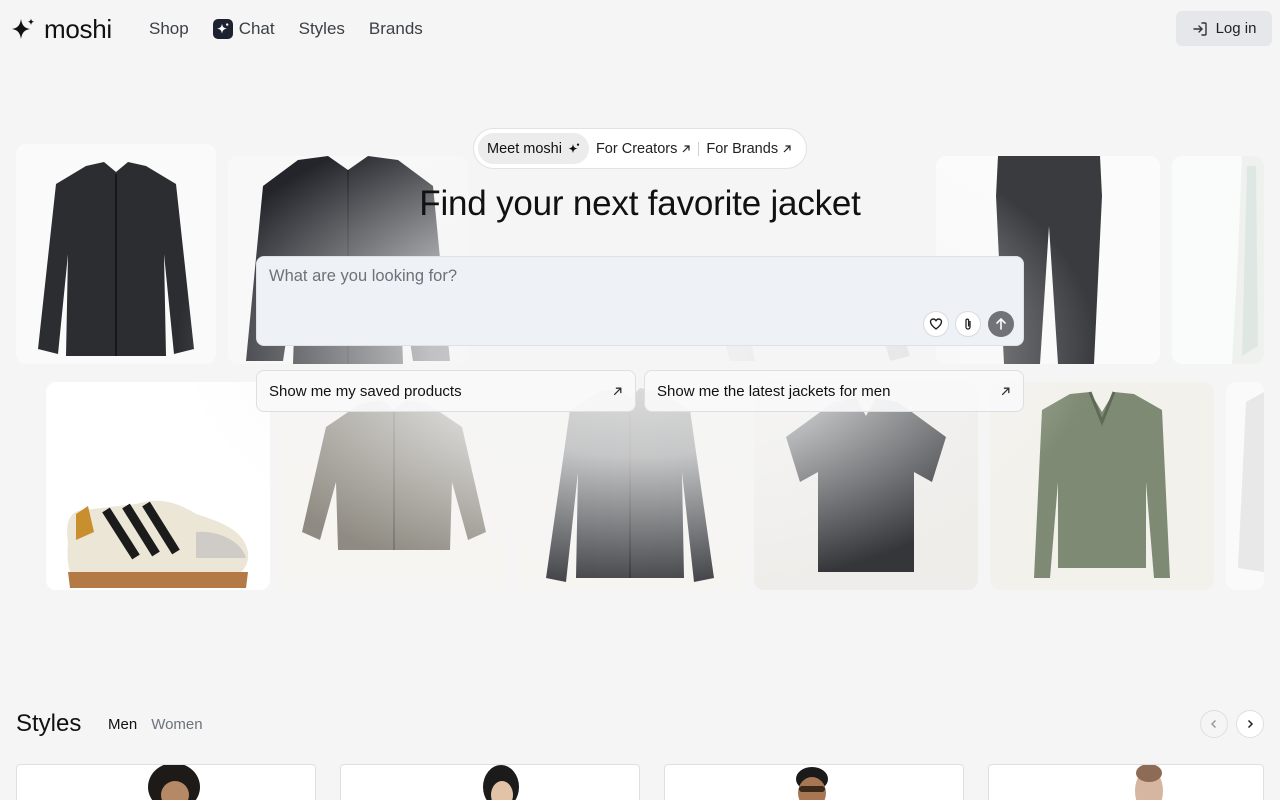 The height and width of the screenshot is (800, 1280). I want to click on product-tile-sneaker, so click(158, 486).